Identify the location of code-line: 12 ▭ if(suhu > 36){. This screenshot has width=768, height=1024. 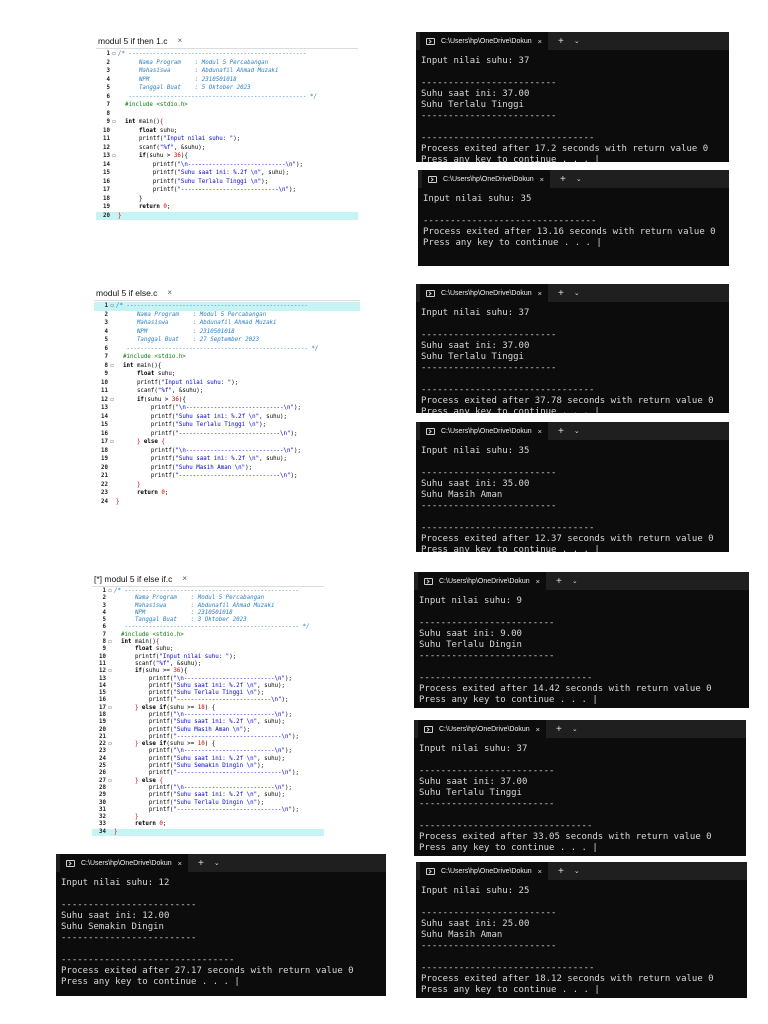
(227, 400).